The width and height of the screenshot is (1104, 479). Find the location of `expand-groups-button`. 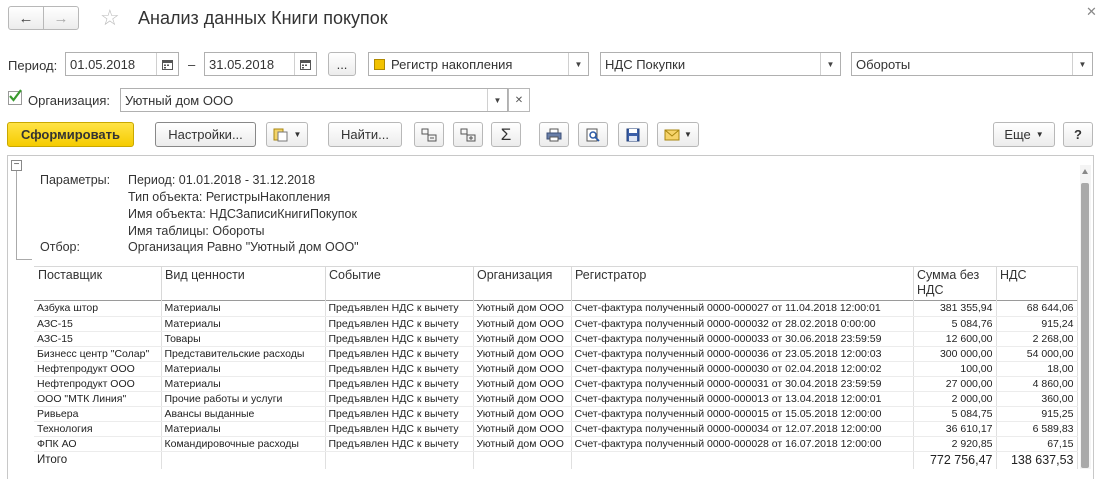

expand-groups-button is located at coordinates (429, 134).